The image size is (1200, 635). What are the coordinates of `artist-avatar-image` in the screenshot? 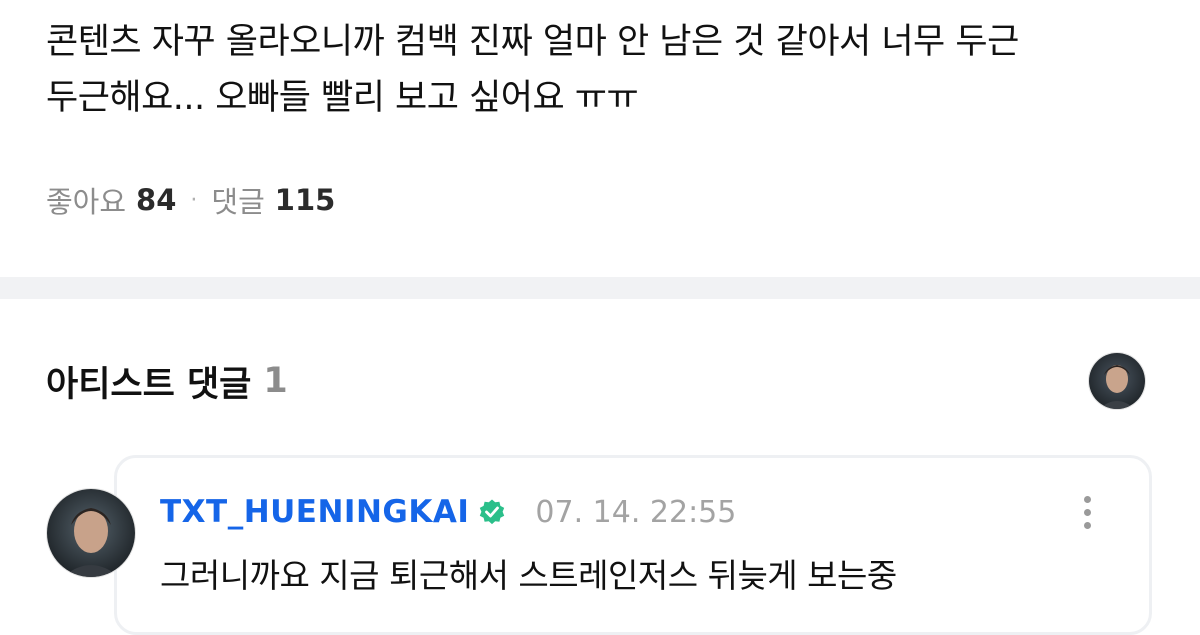 It's located at (1117, 381).